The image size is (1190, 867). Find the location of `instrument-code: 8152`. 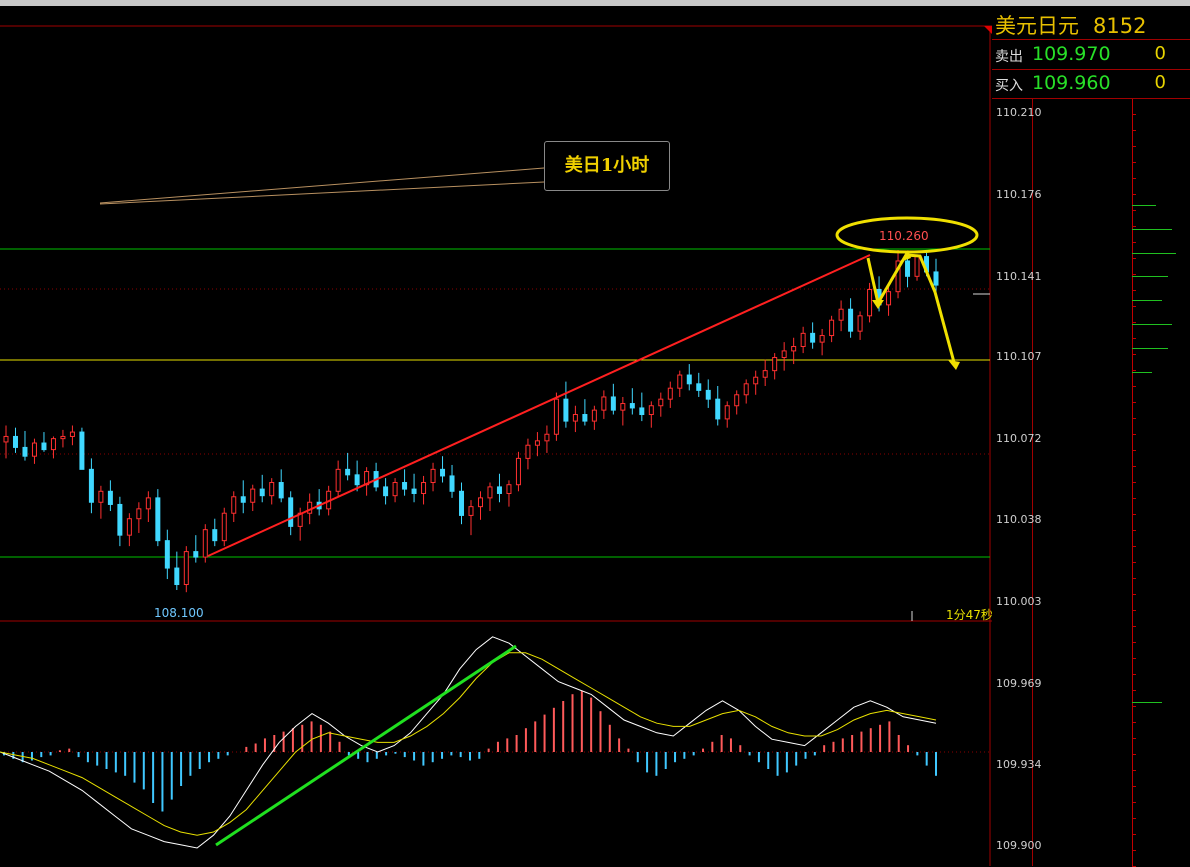

instrument-code: 8152 is located at coordinates (1120, 26).